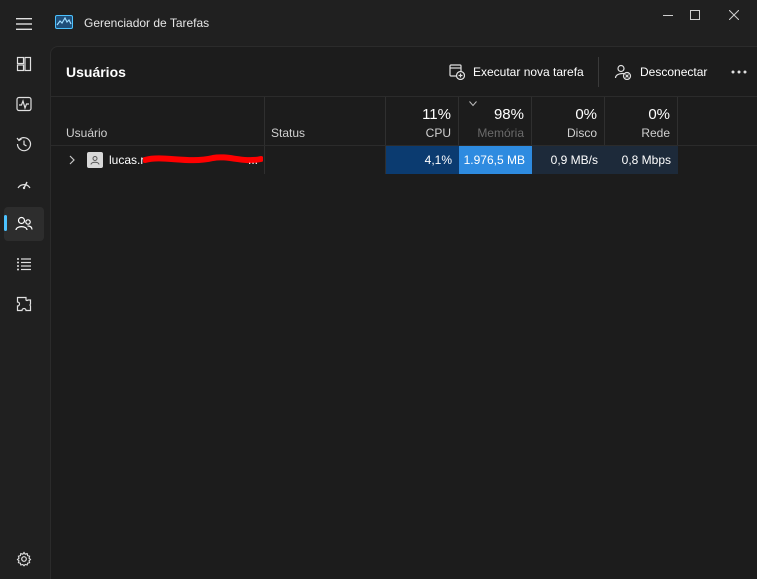 The height and width of the screenshot is (579, 757). Describe the element at coordinates (695, 15) in the screenshot. I see `maximize-icon` at that location.